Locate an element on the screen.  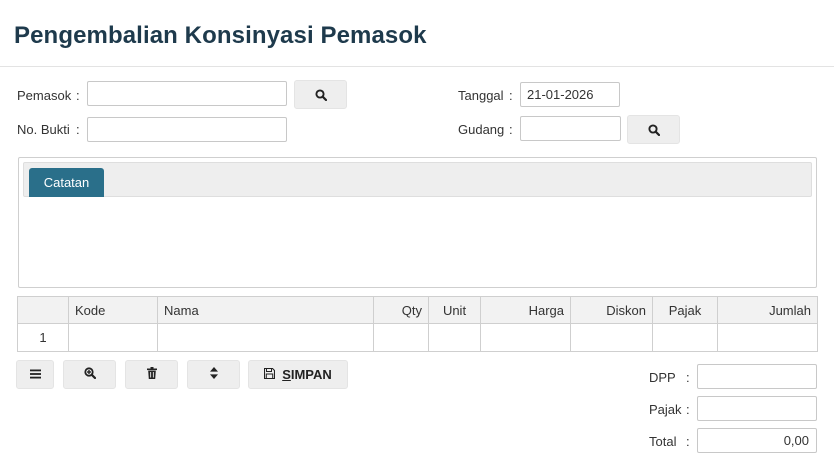
col-header-row-number is located at coordinates (43, 310).